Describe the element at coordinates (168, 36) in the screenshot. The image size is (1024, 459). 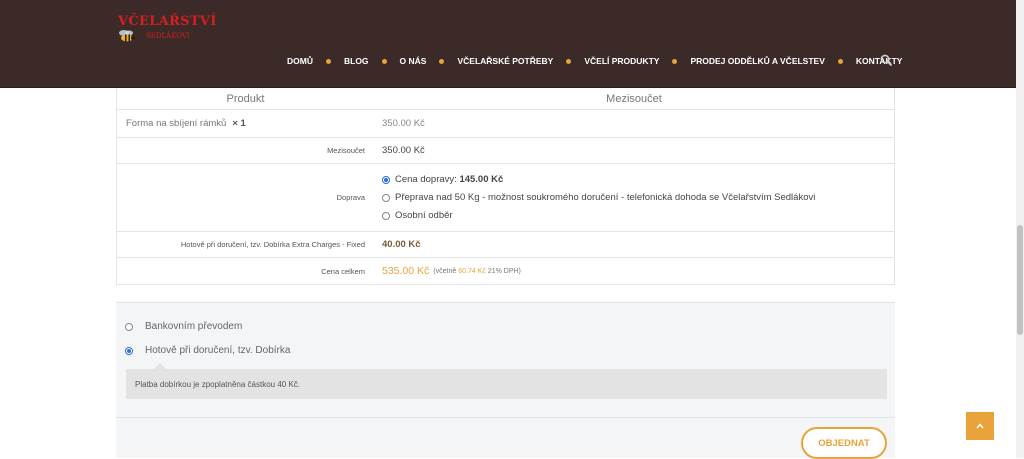
I see `logo-subtitle: SEDLÁKOVI` at that location.